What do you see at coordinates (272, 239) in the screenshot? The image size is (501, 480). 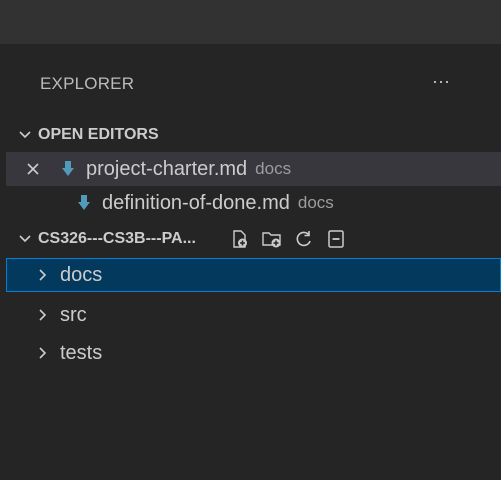 I see `new-folder-icon` at bounding box center [272, 239].